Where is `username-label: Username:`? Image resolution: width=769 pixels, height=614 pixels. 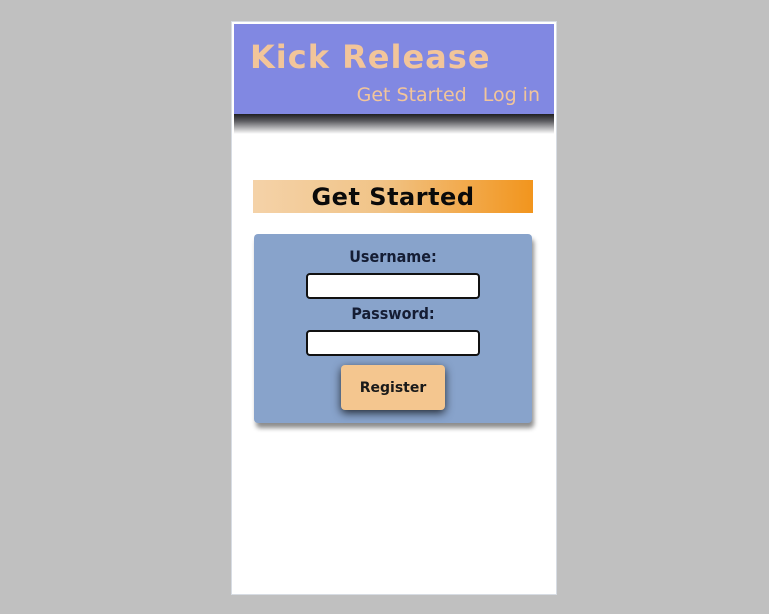
username-label: Username: is located at coordinates (393, 256).